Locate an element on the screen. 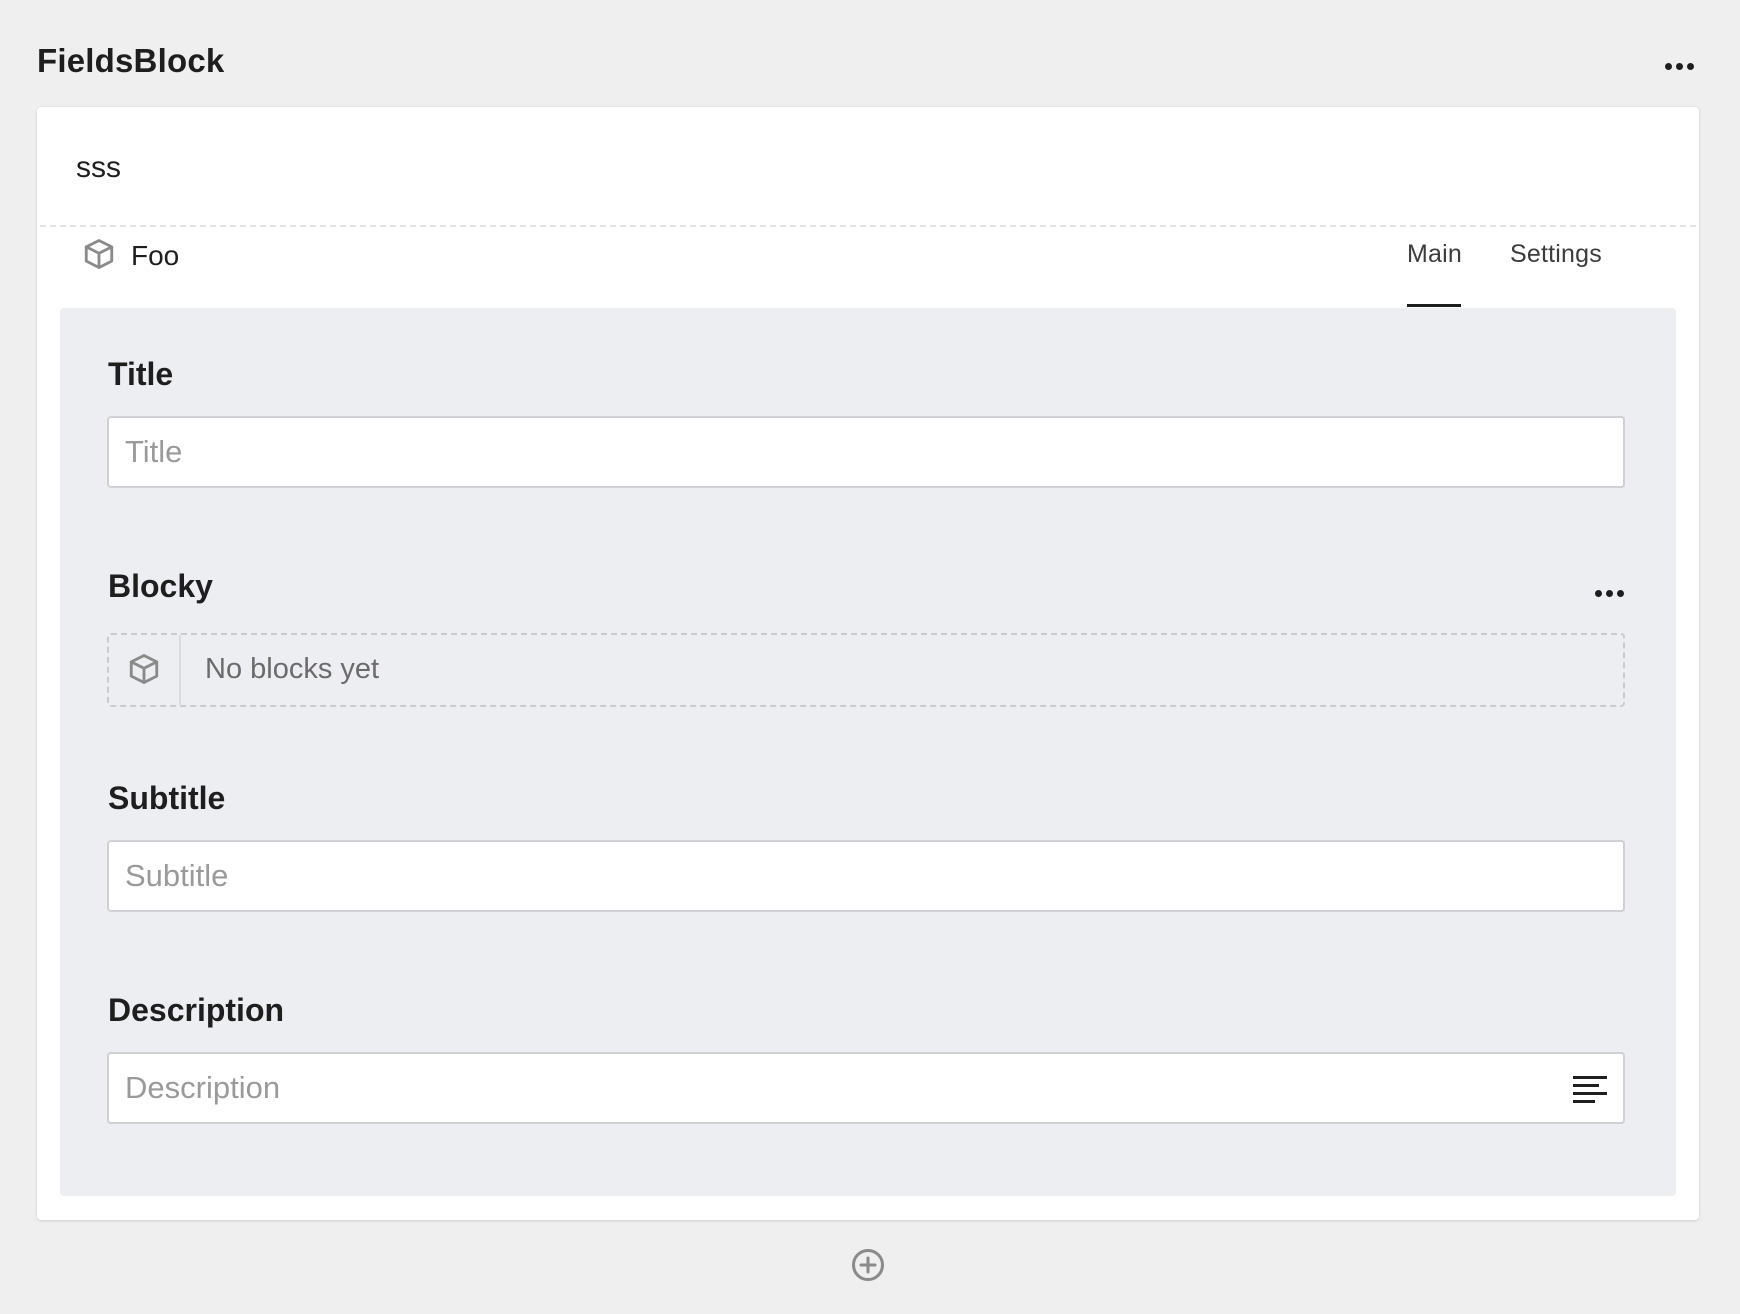 This screenshot has height=1314, width=1740. blocky-label: Blocky is located at coordinates (160, 586).